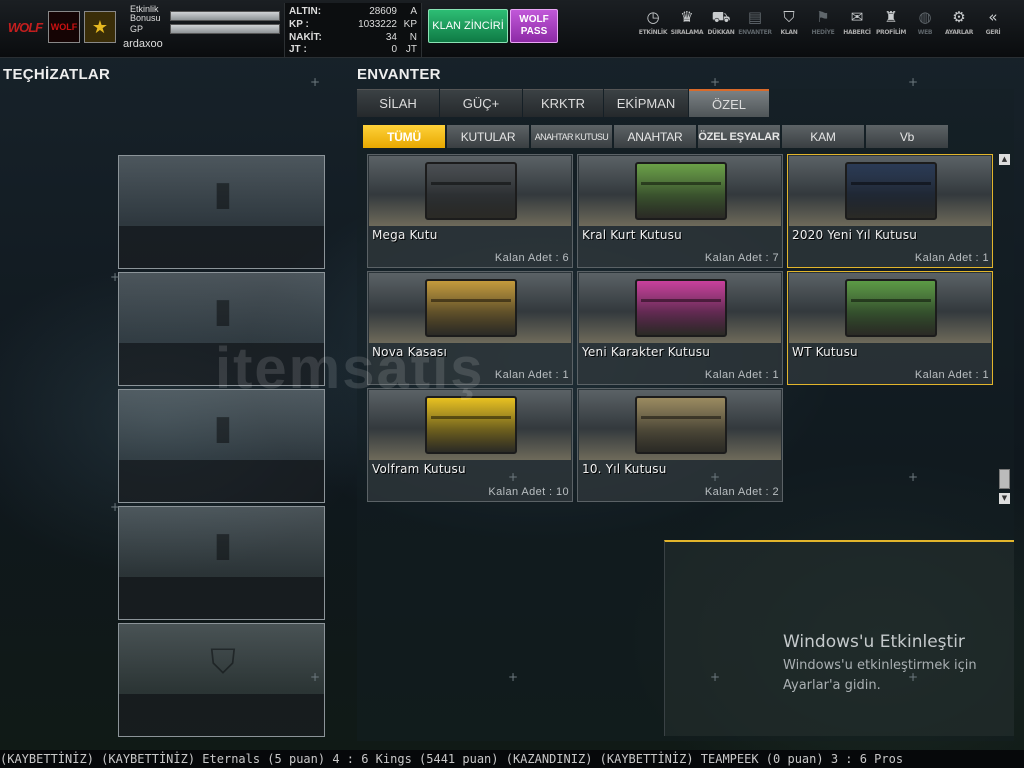 Image resolution: width=1024 pixels, height=768 pixels. Describe the element at coordinates (405, 235) in the screenshot. I see `item-name: Mega Kutu` at that location.